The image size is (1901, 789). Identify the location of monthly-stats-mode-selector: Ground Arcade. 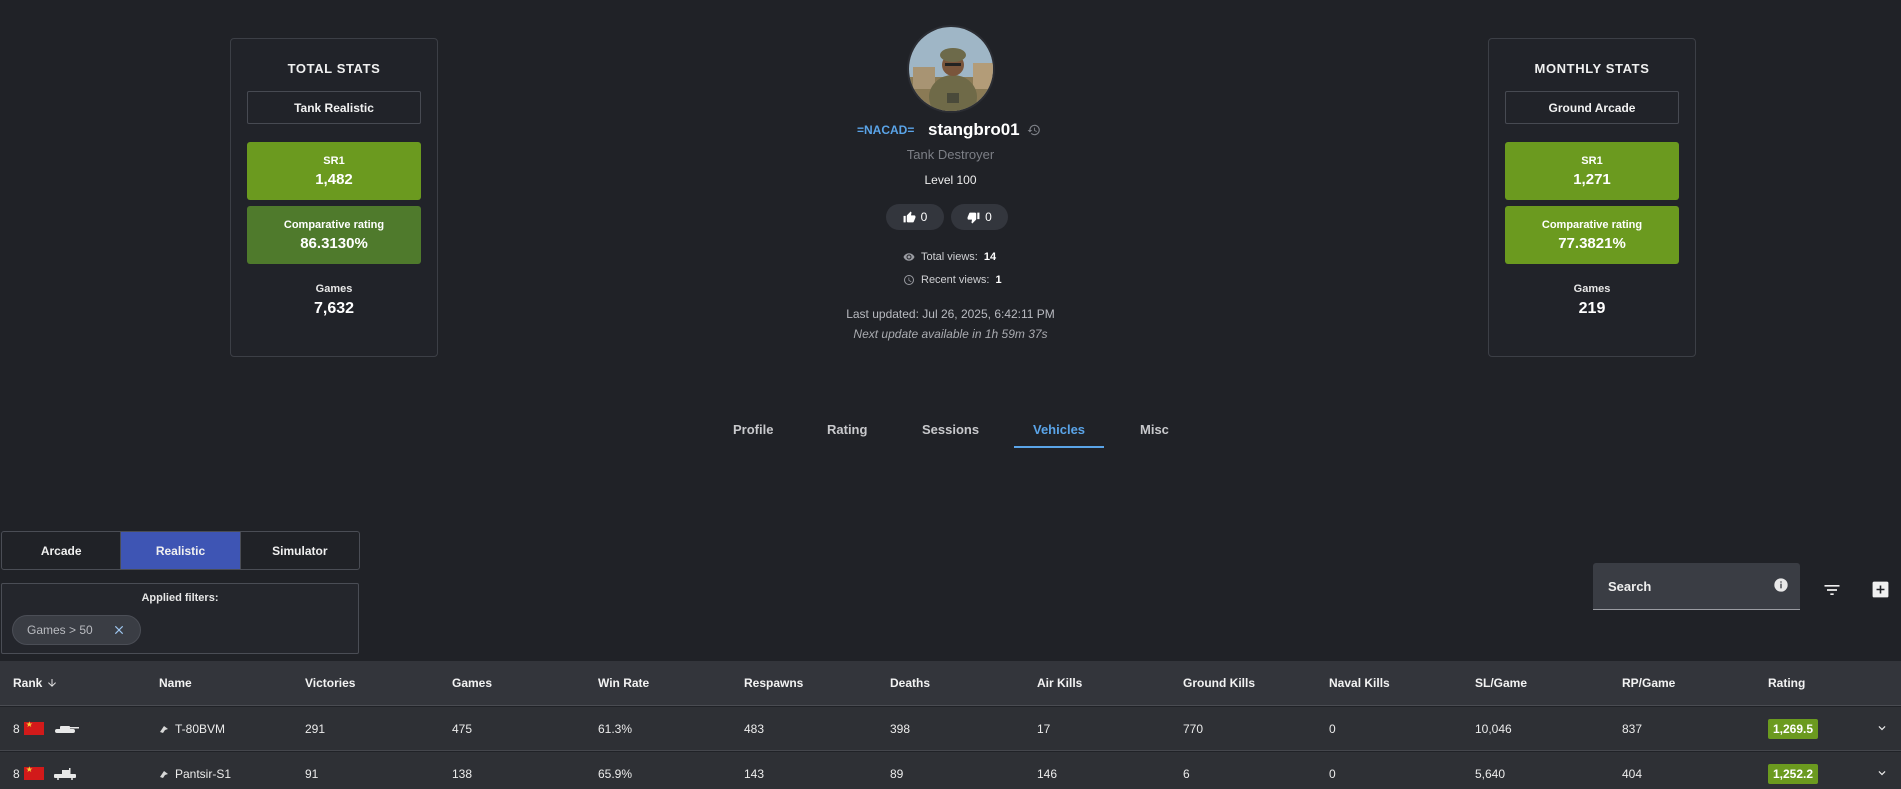
(1592, 107).